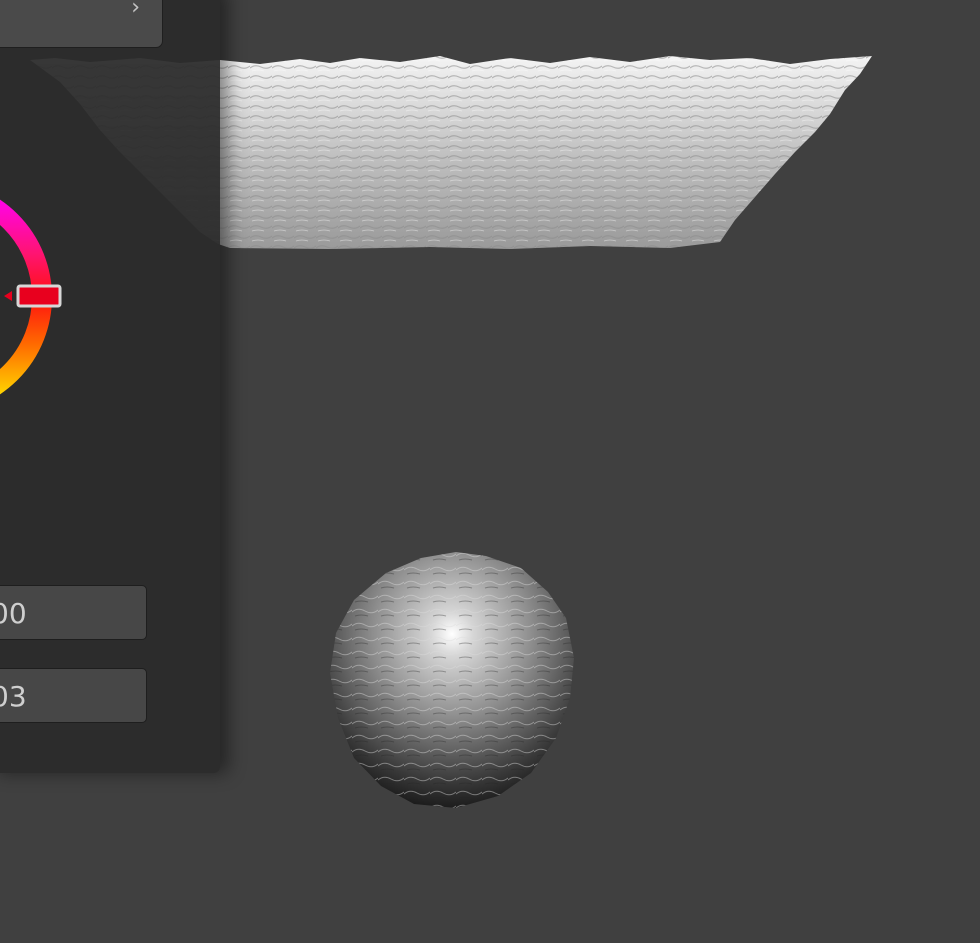  I want to click on sphere-mesh, so click(452, 680).